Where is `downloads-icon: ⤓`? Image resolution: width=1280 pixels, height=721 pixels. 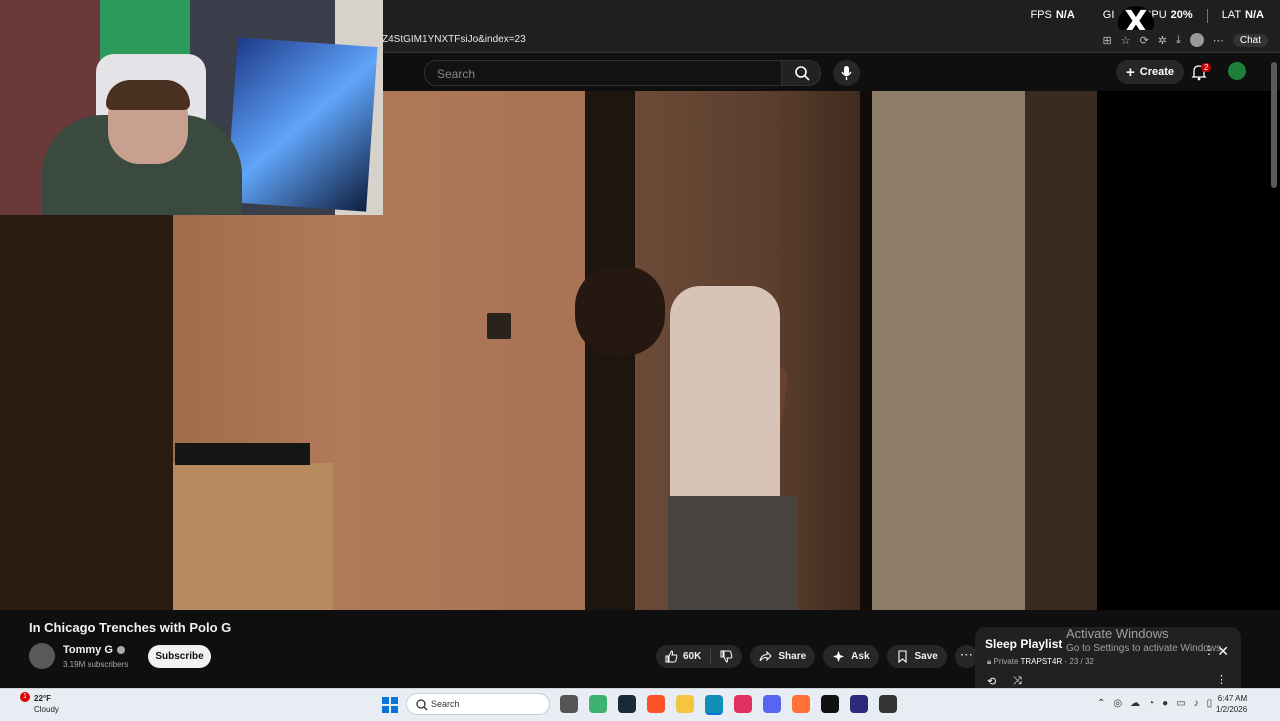 downloads-icon: ⤓ is located at coordinates (1178, 40).